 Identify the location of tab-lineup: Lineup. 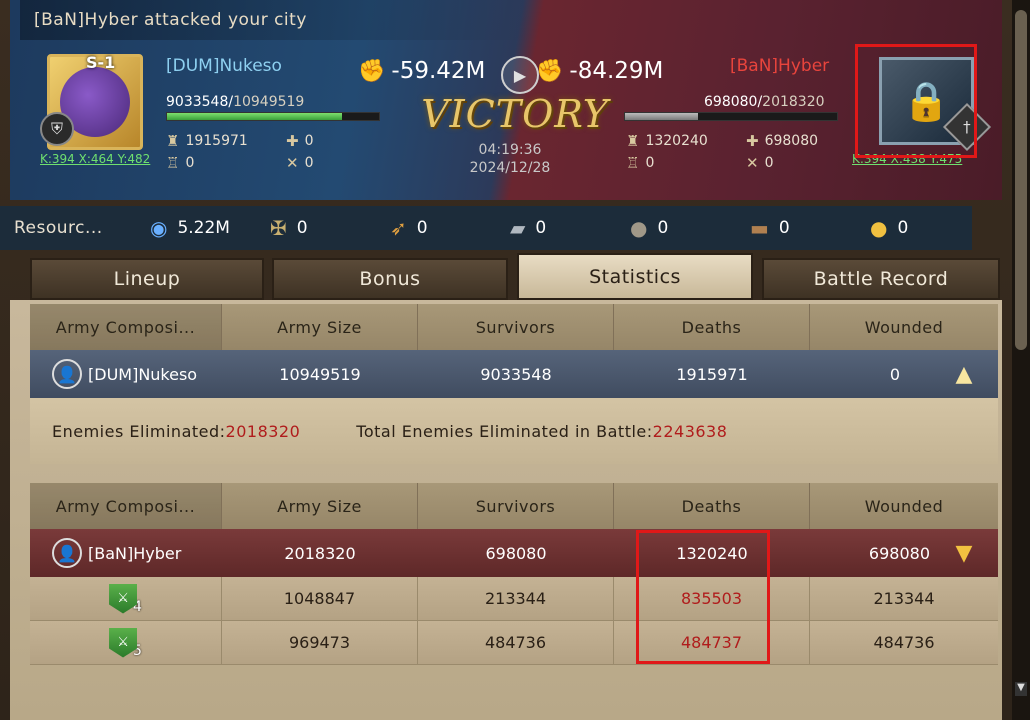
(147, 279).